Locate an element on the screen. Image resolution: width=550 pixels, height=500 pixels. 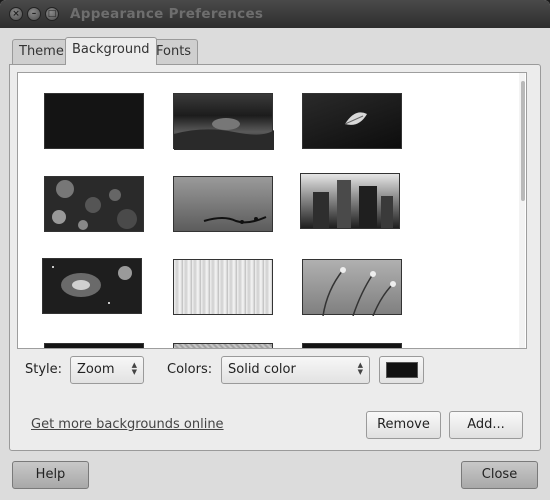
background-thumbnail-flower-stems is located at coordinates (352, 288).